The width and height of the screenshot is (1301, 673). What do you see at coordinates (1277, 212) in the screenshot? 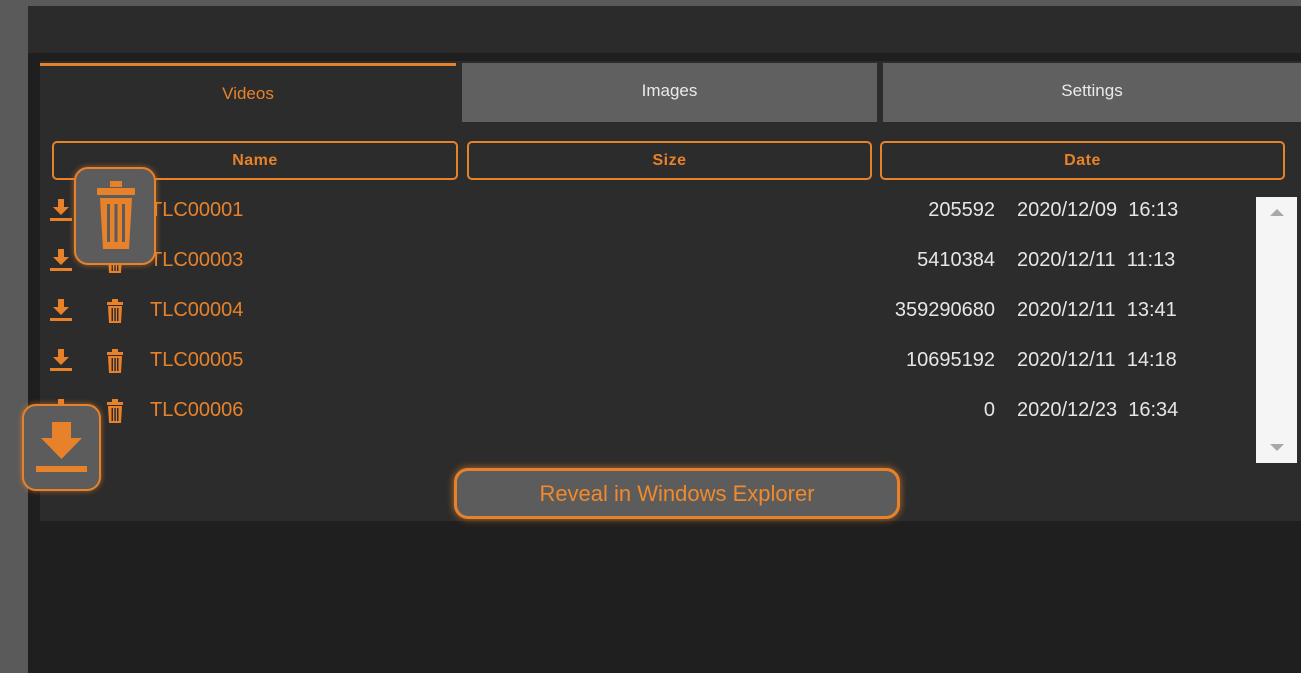
I see `scroll-up-arrow-icon` at bounding box center [1277, 212].